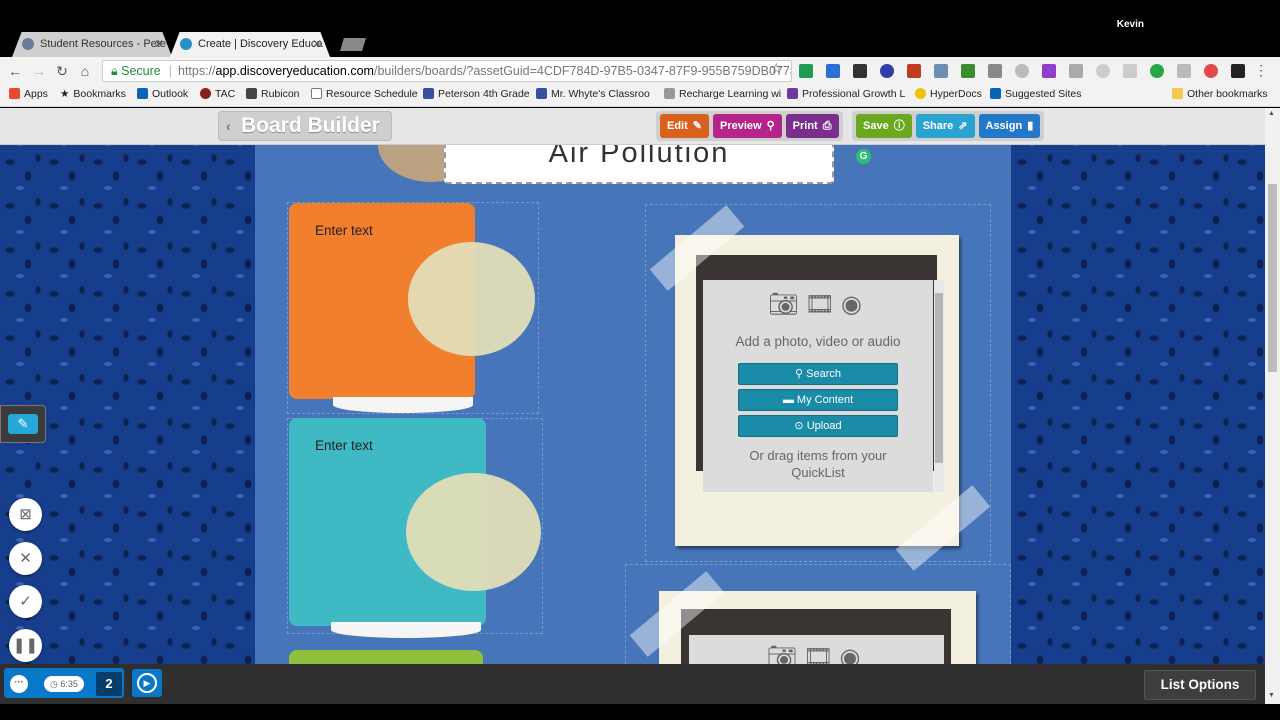 This screenshot has height=720, width=1280. Describe the element at coordinates (476, 94) in the screenshot. I see `bookmark-peterson: Peterson 4th Grade` at that location.